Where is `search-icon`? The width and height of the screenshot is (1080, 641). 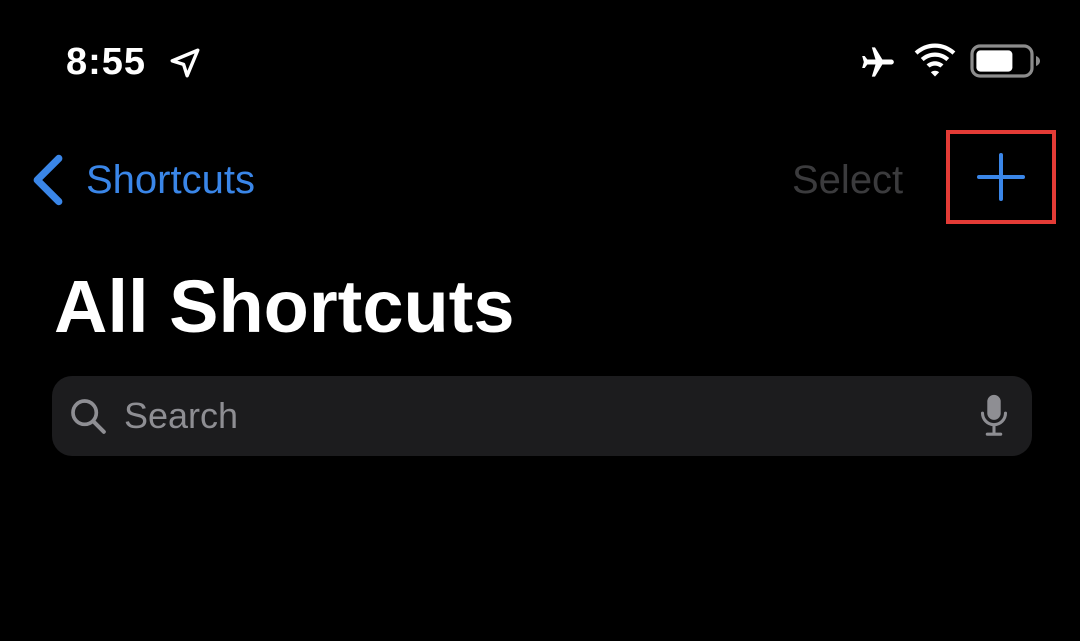
search-icon is located at coordinates (88, 416).